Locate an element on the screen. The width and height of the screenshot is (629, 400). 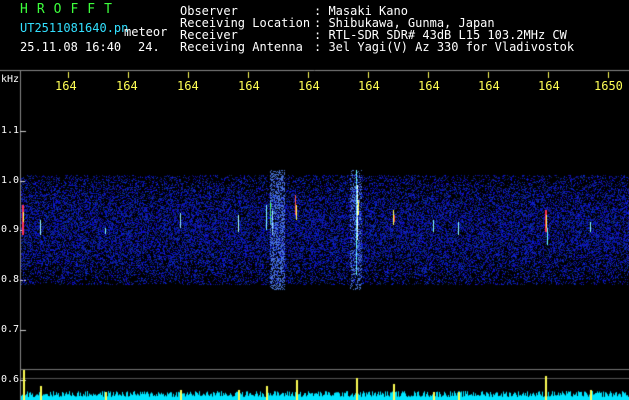
antenna-label: Receiving Antenna is located at coordinates (241, 47).